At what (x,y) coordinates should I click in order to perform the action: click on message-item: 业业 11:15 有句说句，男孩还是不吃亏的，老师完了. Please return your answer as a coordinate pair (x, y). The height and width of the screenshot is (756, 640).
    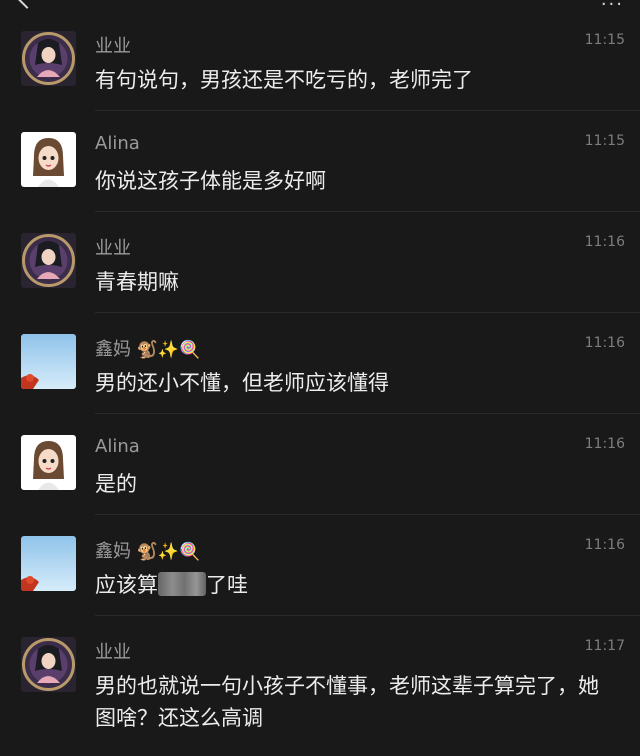
    Looking at the image, I should click on (320, 60).